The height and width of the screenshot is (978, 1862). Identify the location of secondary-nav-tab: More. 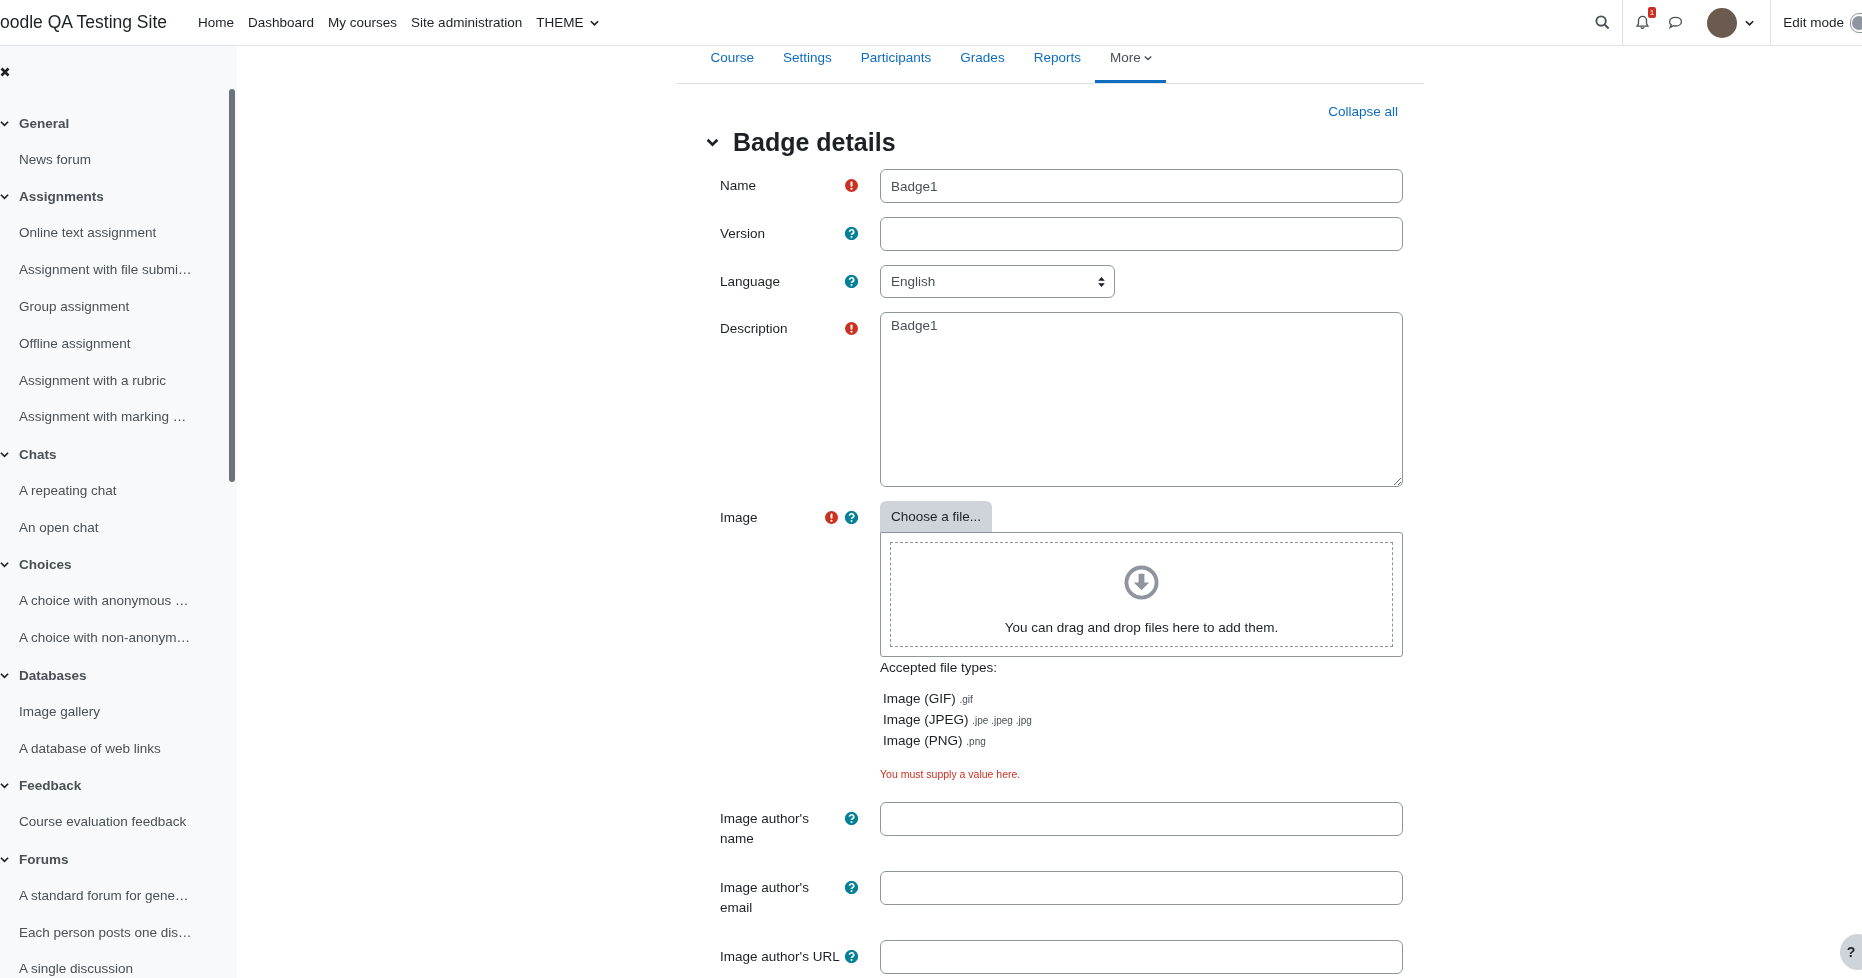
(1131, 64).